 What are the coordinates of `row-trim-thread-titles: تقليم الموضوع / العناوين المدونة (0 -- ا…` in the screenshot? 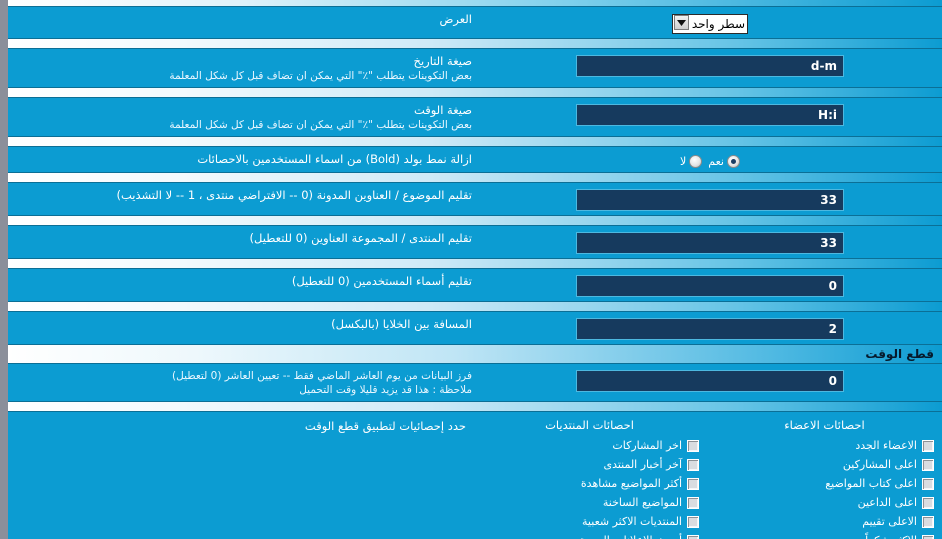 It's located at (475, 199).